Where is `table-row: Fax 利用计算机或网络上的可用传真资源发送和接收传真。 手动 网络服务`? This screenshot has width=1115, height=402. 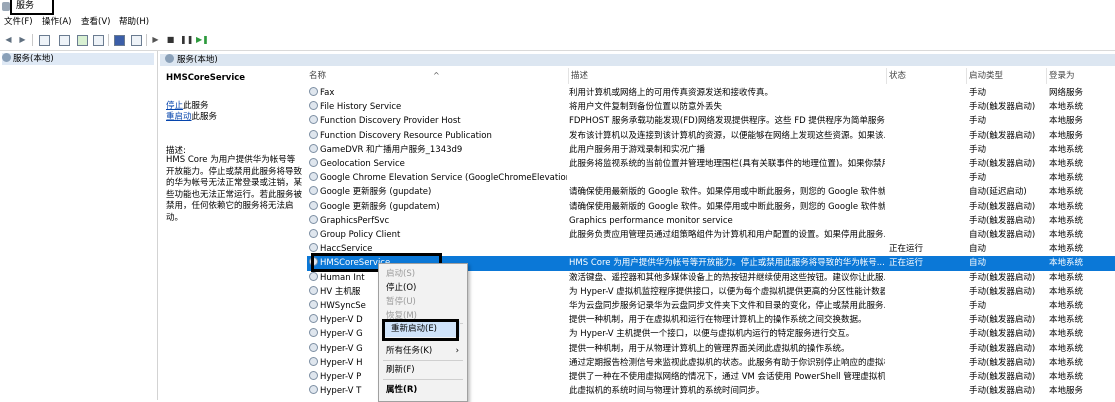
table-row: Fax 利用计算机或网络上的可用传真资源发送和接收传真。 手动 网络服务 is located at coordinates (711, 93).